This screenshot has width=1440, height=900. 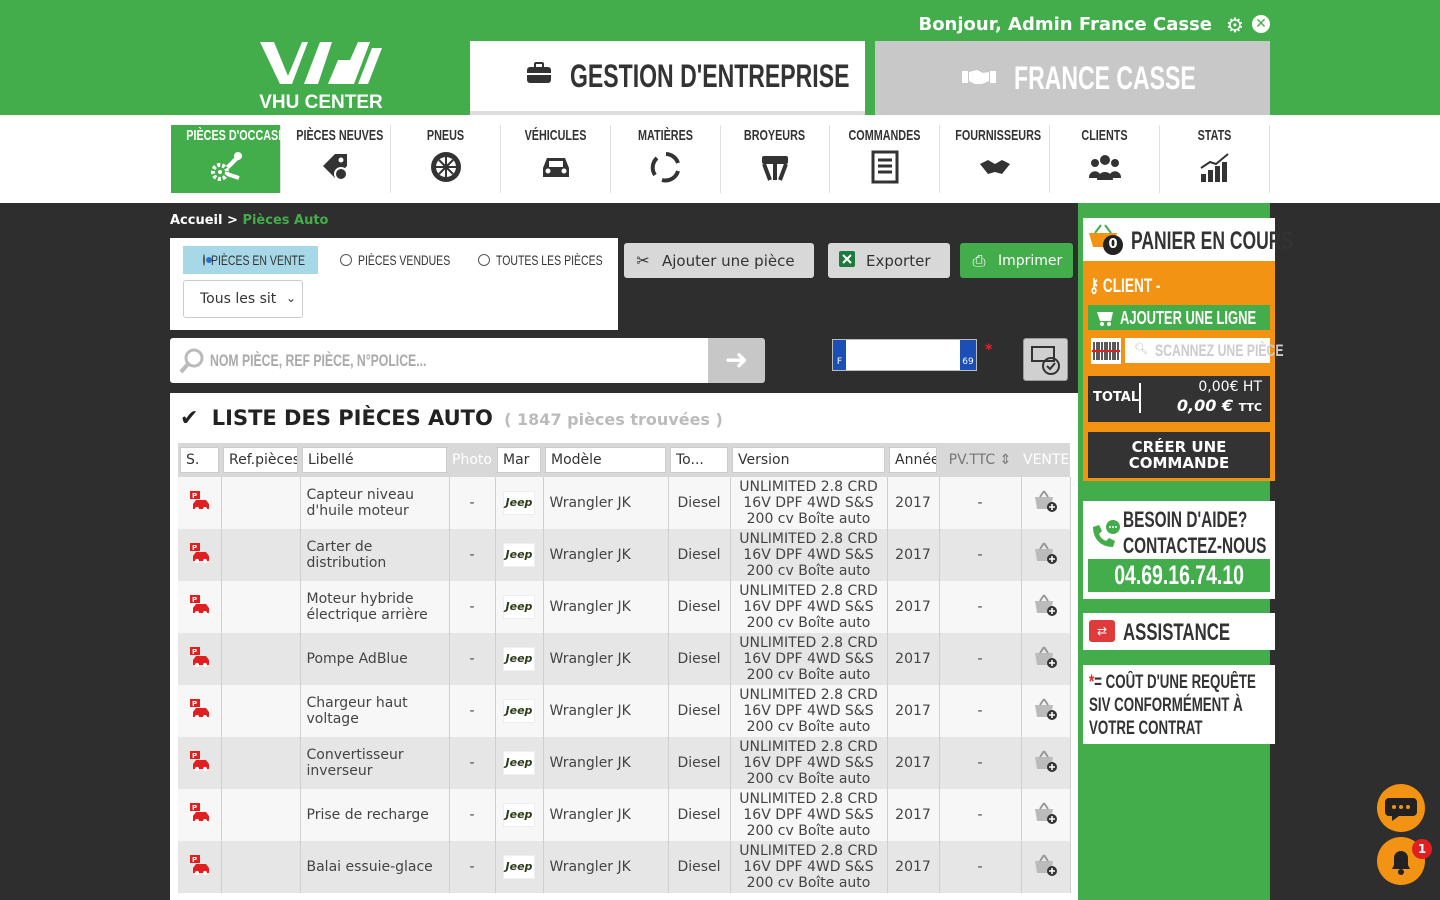 What do you see at coordinates (605, 460) in the screenshot?
I see `col-modele: Modèle` at bounding box center [605, 460].